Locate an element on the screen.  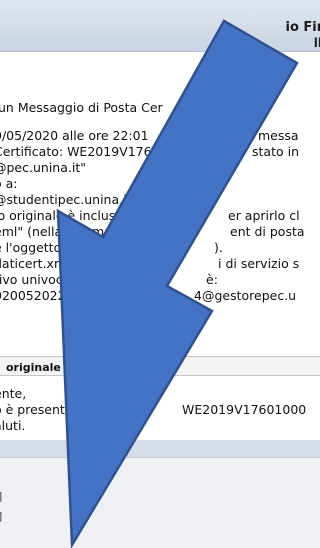
date-line: 0/05/2020 alle ore 22:01 is located at coordinates (74, 135).